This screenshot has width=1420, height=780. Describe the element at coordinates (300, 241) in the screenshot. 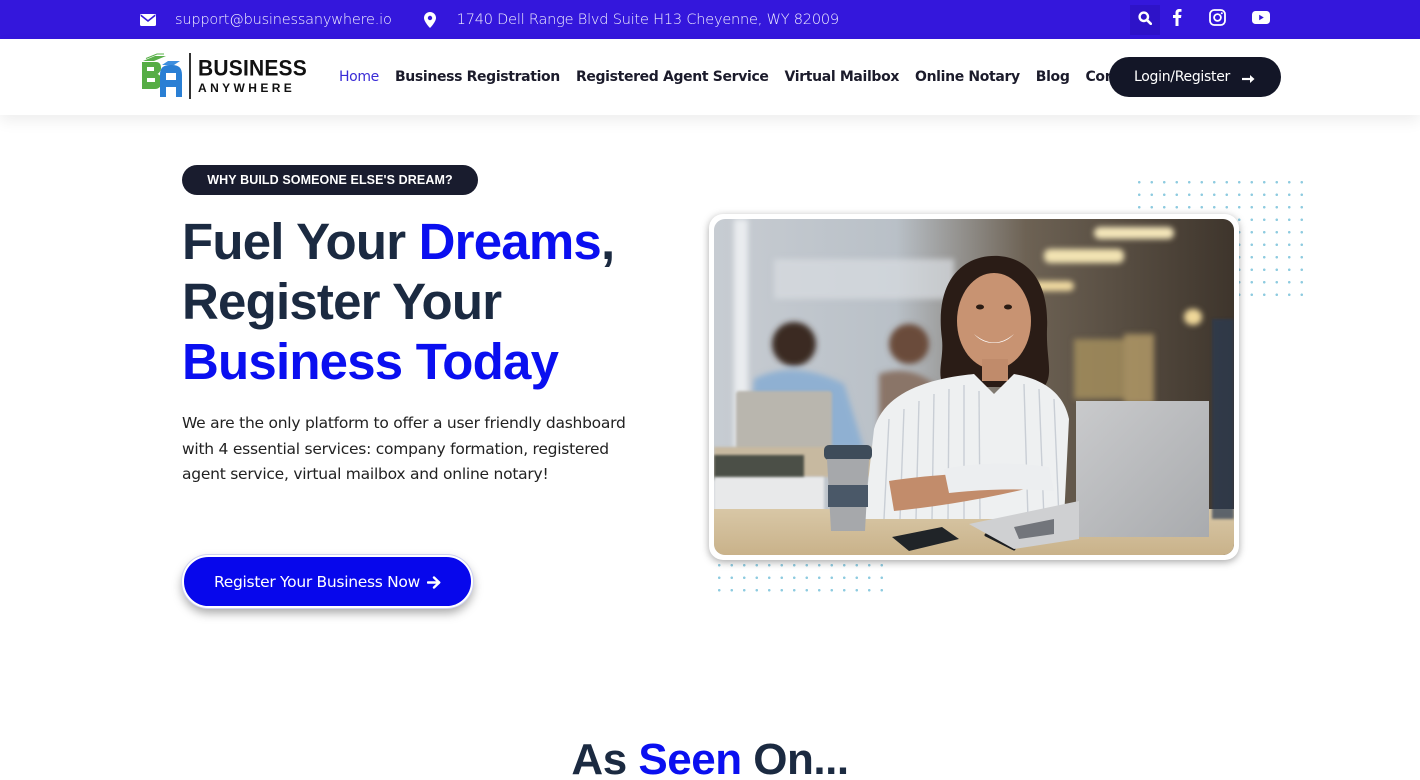

I see `headline-part-1: Fuel Your` at that location.